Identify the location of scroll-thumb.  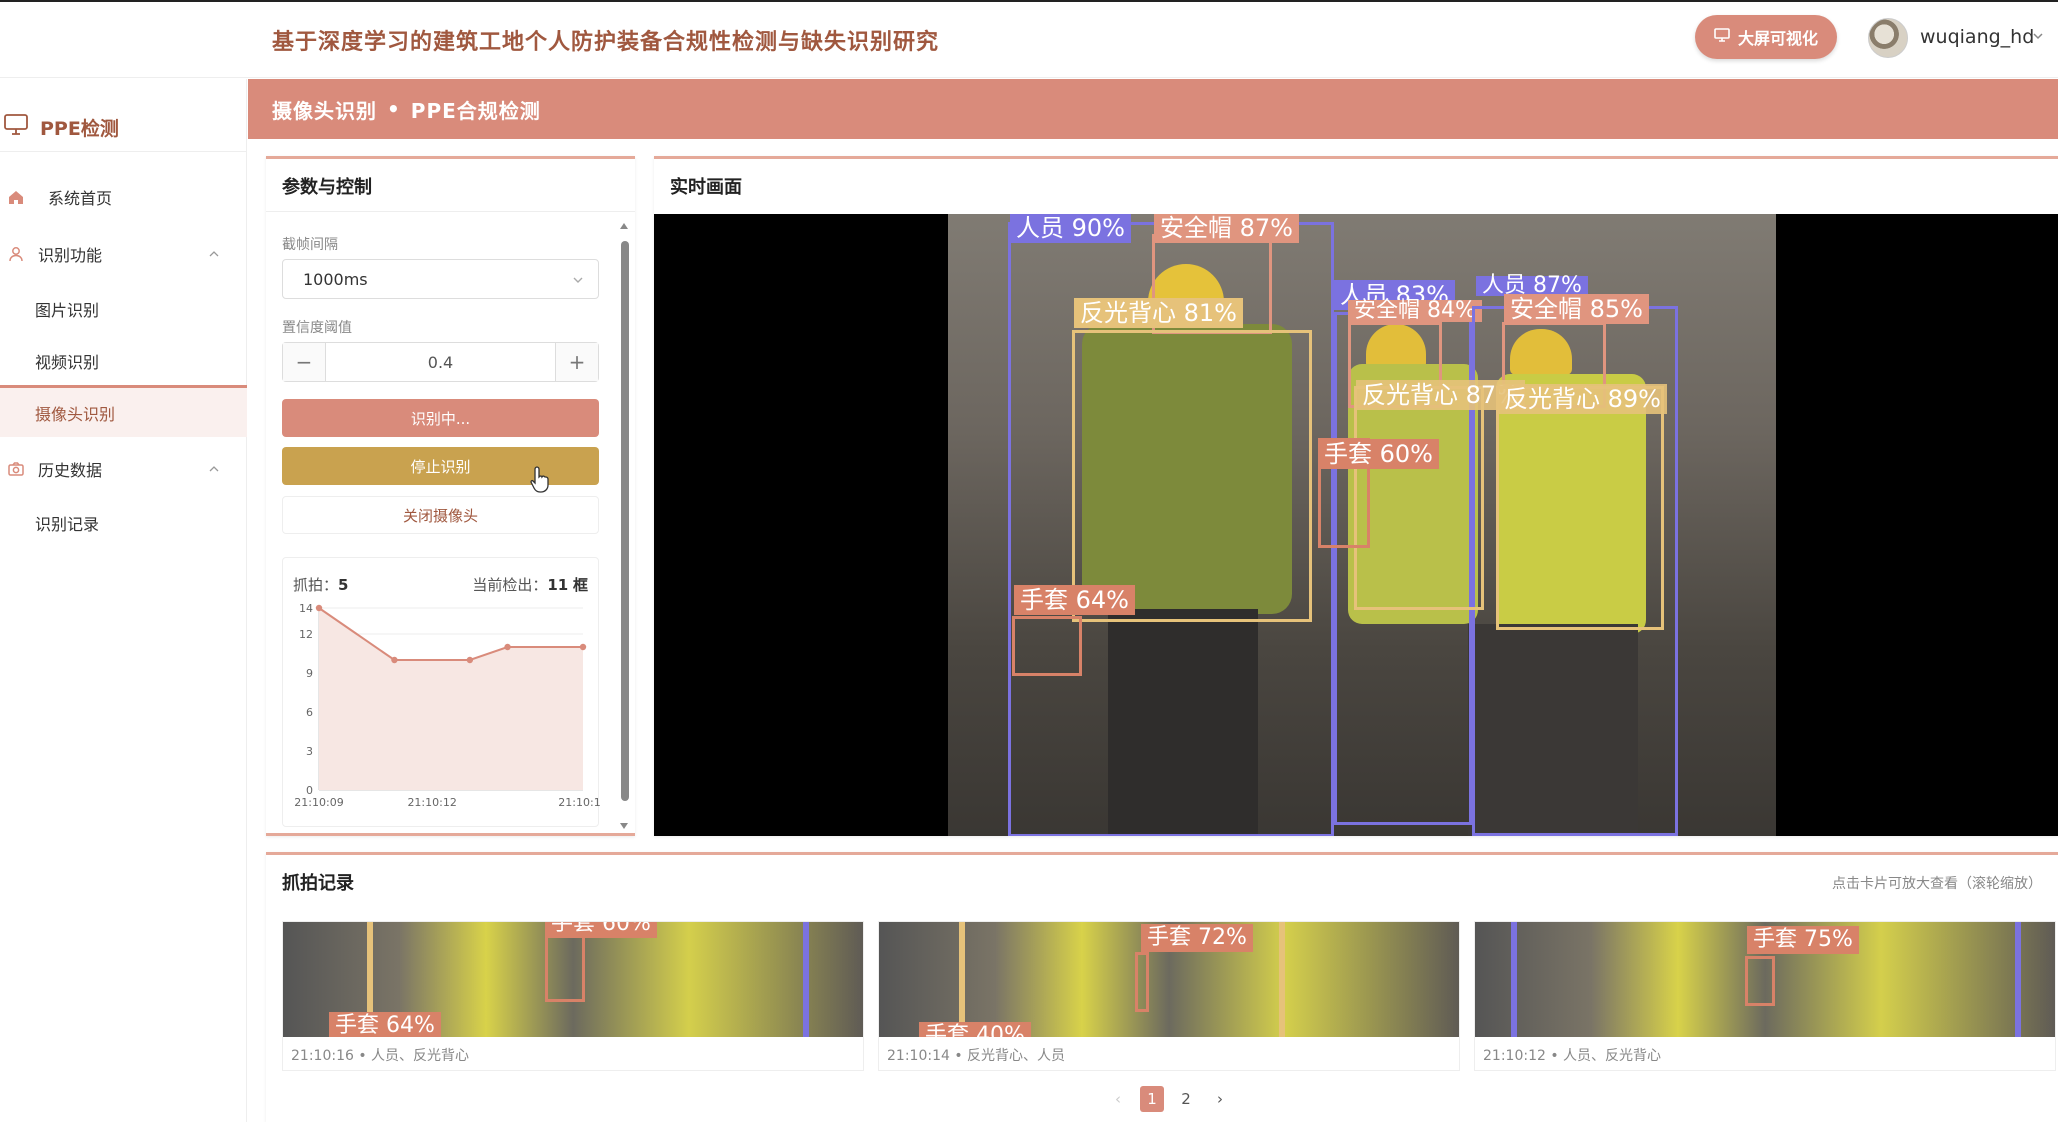
(625, 521).